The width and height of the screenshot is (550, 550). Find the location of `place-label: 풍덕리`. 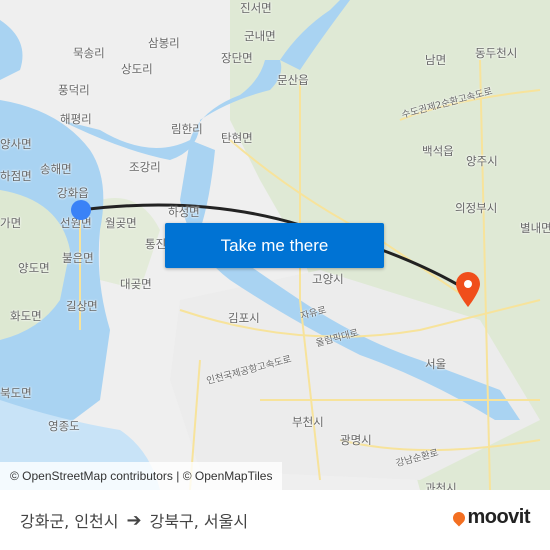

place-label: 풍덕리 is located at coordinates (74, 90).